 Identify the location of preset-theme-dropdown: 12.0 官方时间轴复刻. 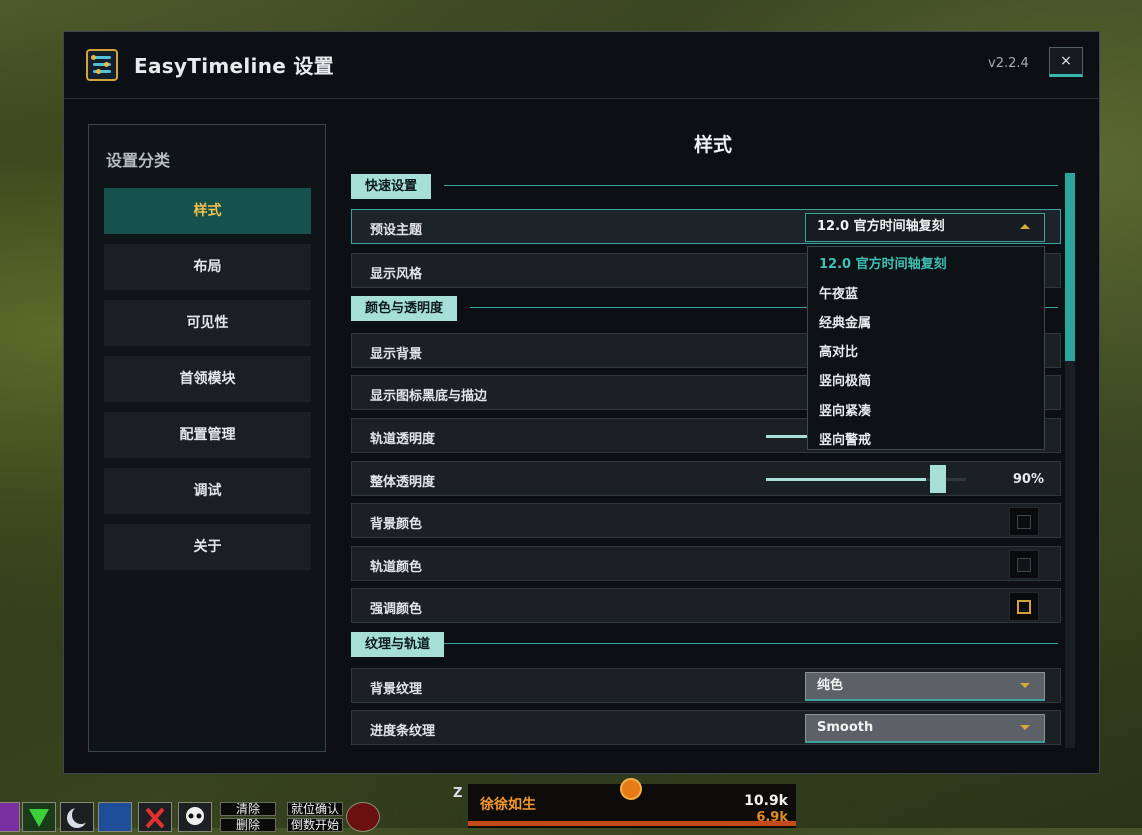
(925, 227).